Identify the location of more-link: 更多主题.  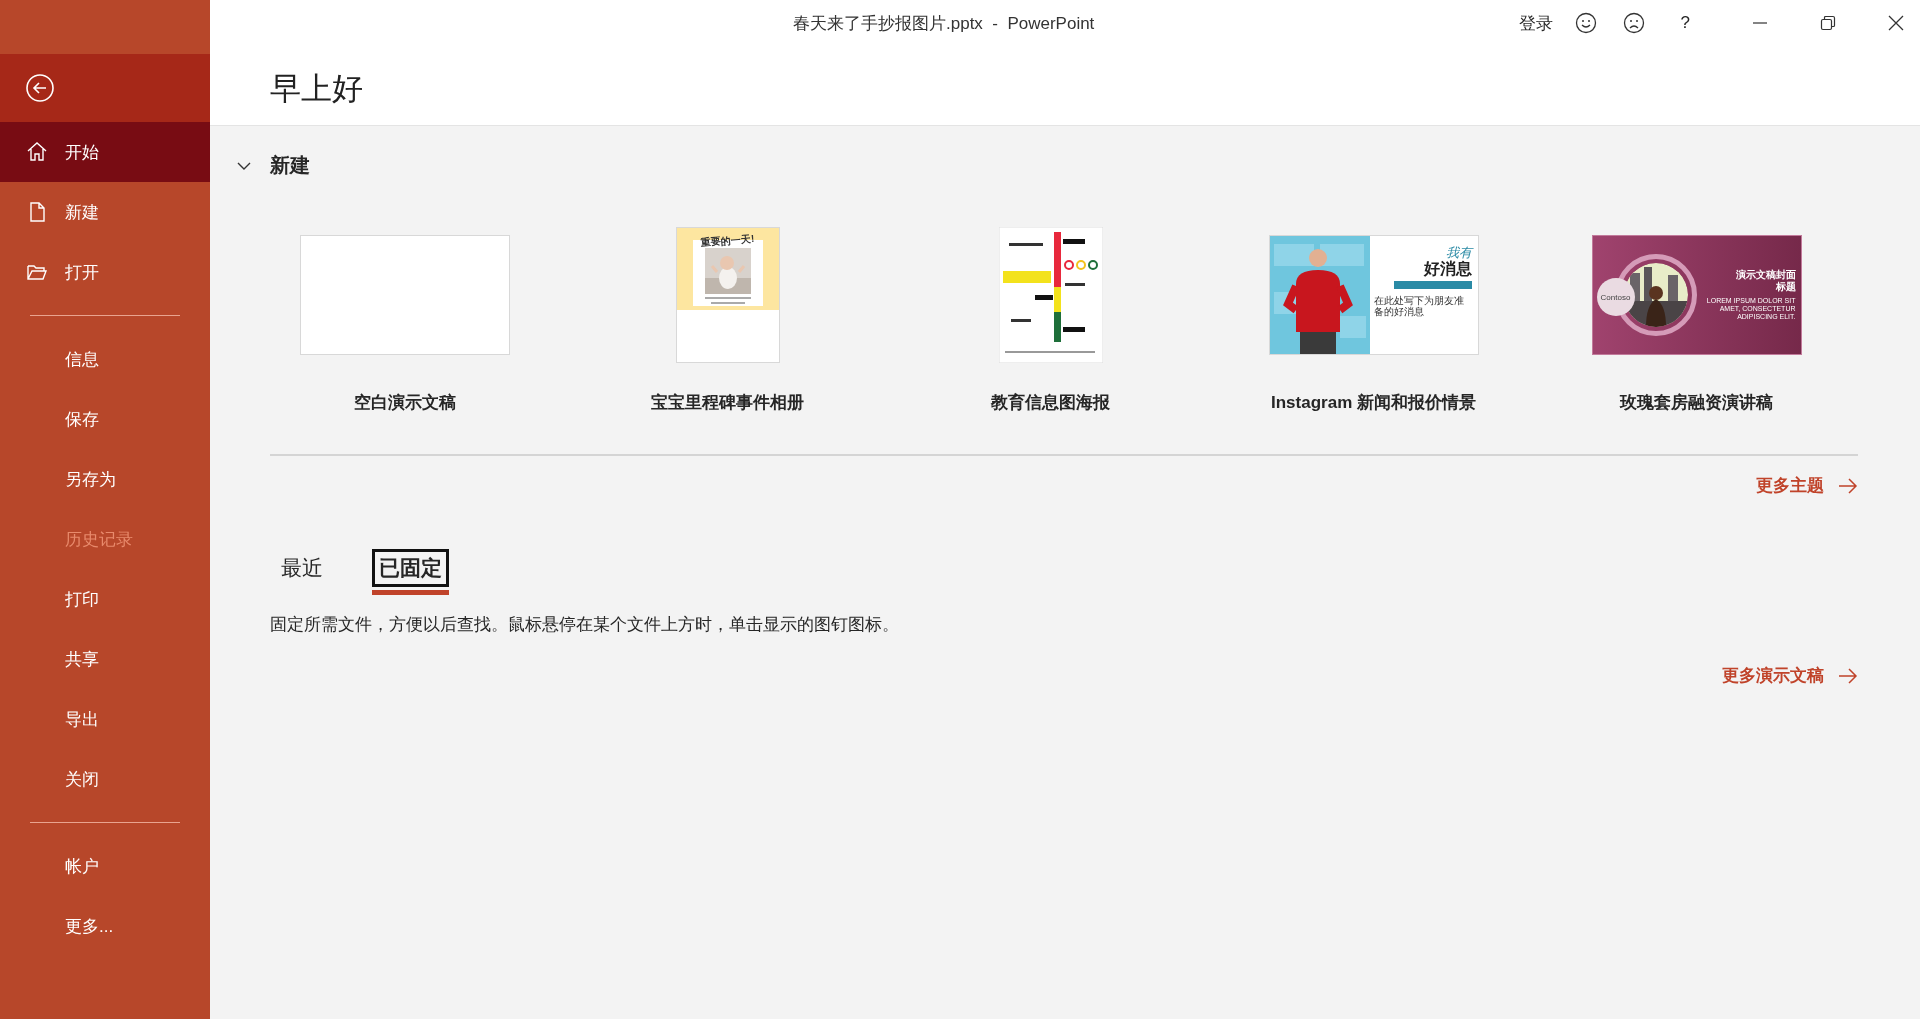
(1790, 485).